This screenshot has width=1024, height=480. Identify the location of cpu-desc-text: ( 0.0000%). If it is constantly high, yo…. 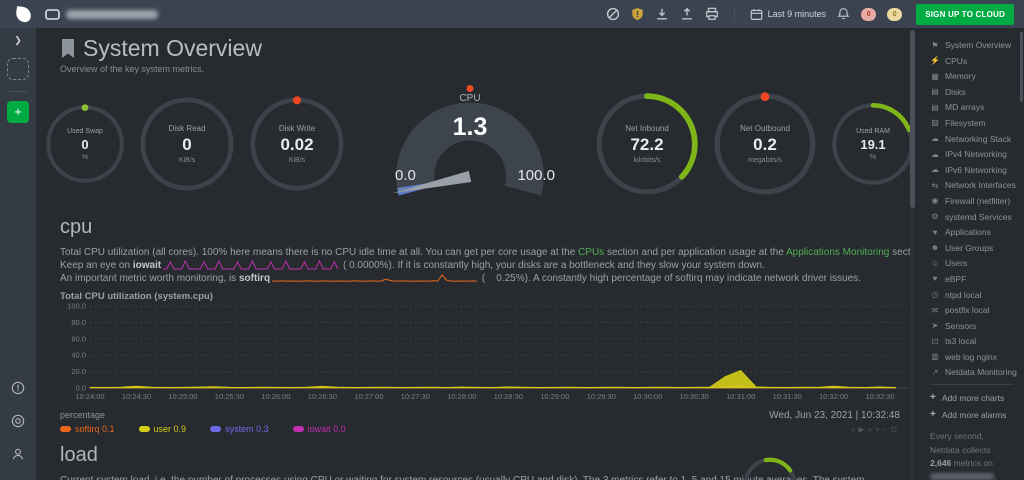
(552, 265).